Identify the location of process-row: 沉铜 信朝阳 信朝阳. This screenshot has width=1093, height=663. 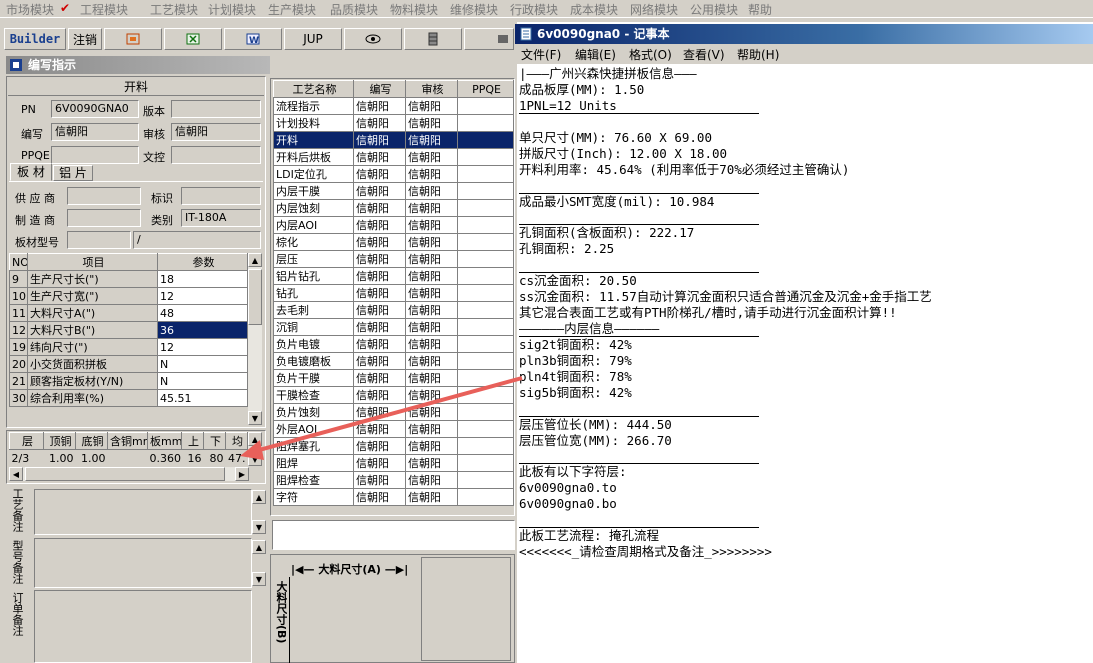
(393, 327).